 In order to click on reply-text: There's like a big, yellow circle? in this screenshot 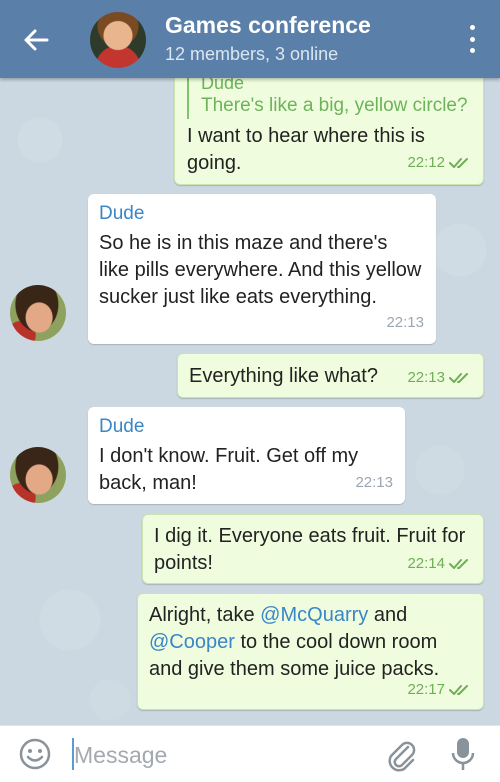, I will do `click(334, 105)`.